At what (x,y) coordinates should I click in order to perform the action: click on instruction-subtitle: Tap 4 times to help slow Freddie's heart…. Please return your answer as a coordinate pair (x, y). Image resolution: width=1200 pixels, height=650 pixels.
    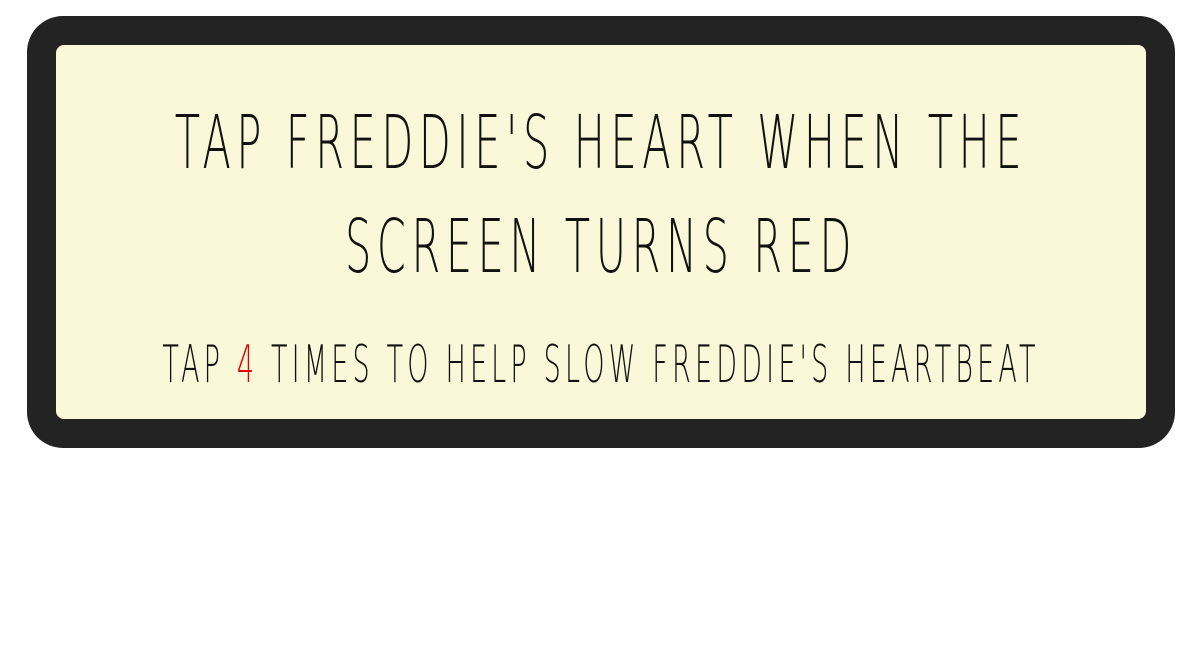
    Looking at the image, I should click on (601, 365).